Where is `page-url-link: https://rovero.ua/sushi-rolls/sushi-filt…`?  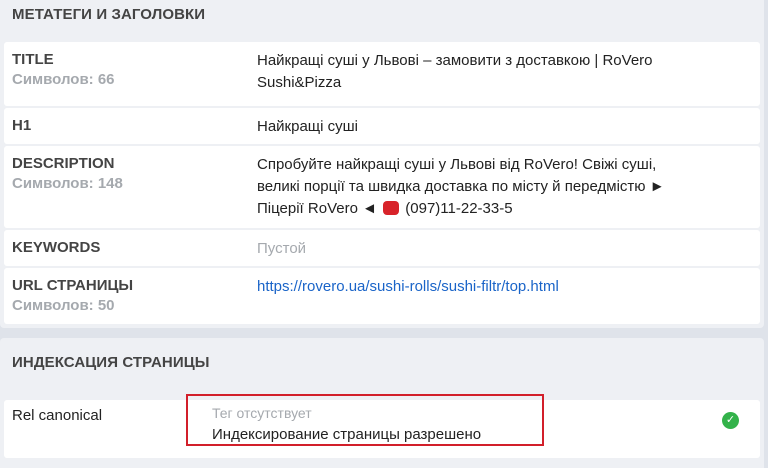
page-url-link: https://rovero.ua/sushi-rolls/sushi-filt… is located at coordinates (408, 286).